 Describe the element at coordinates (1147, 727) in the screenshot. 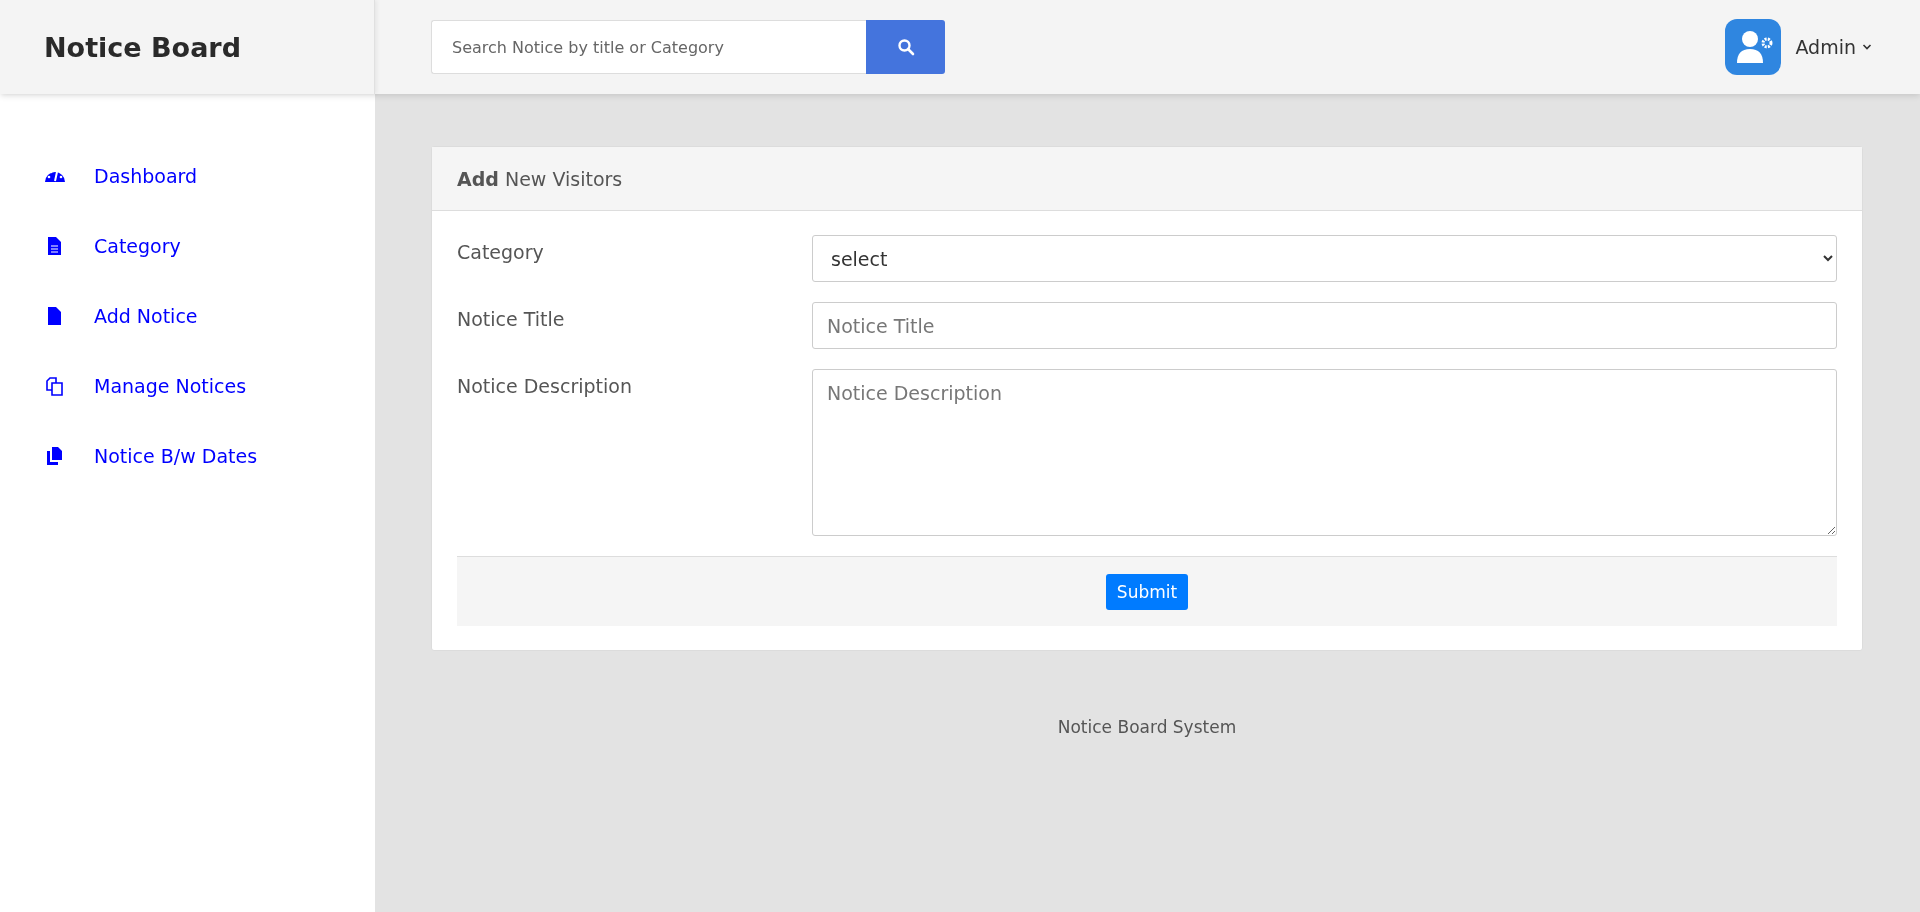

I see `footer-text: Notice Board System` at that location.